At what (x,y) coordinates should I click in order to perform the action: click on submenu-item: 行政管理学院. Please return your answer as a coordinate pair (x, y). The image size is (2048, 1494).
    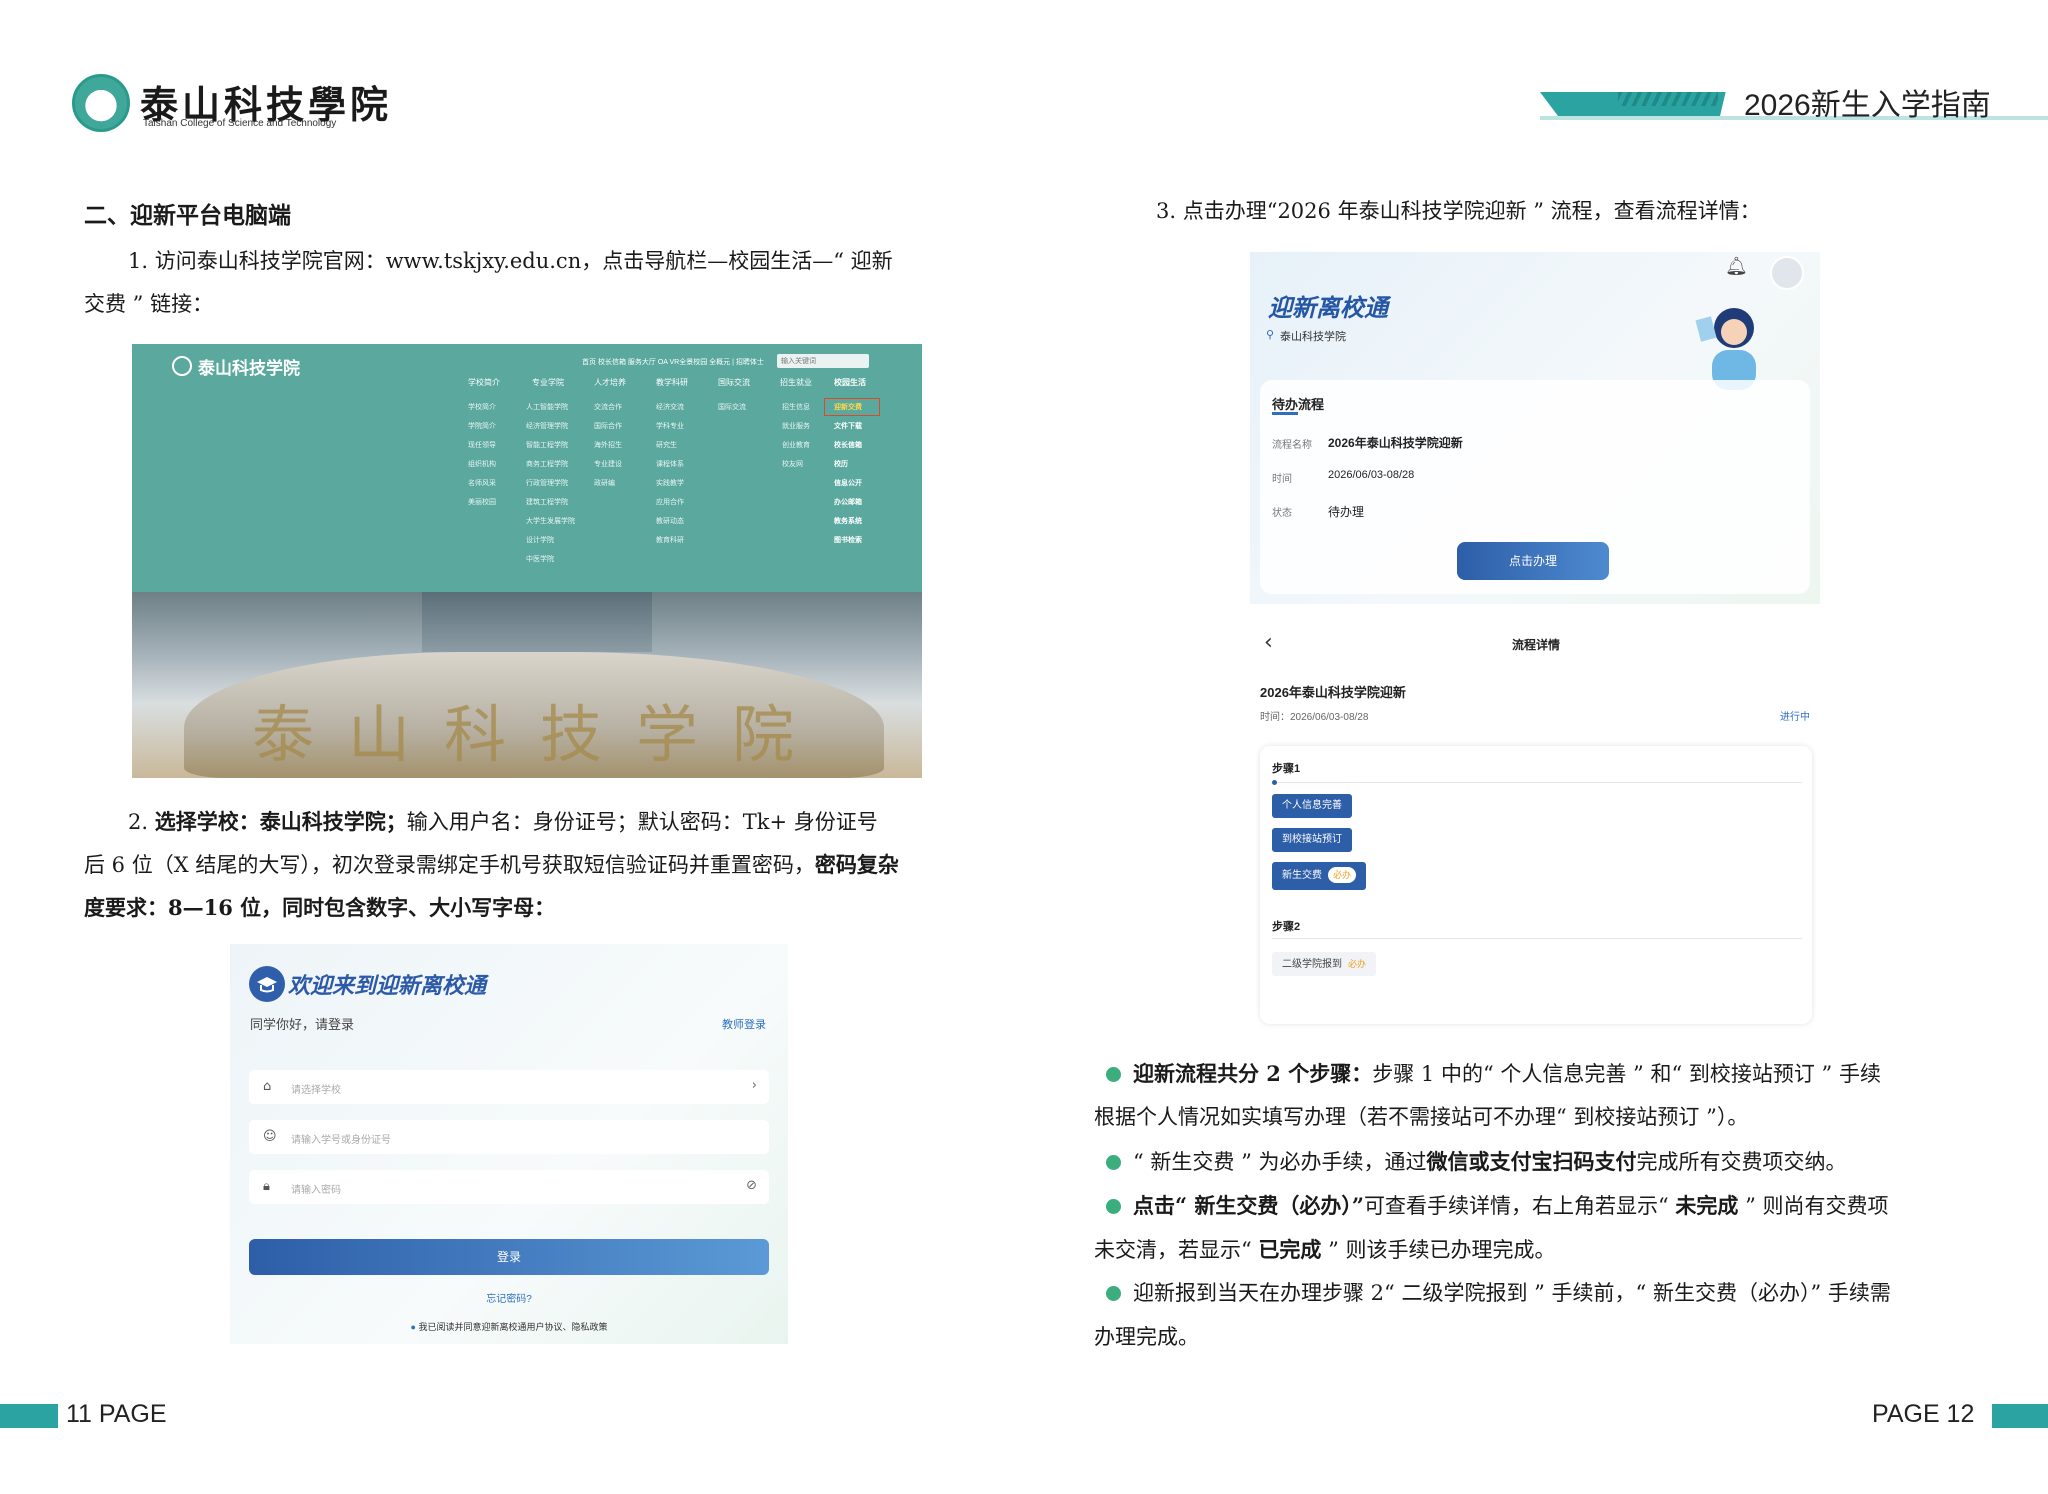
    Looking at the image, I should click on (550, 487).